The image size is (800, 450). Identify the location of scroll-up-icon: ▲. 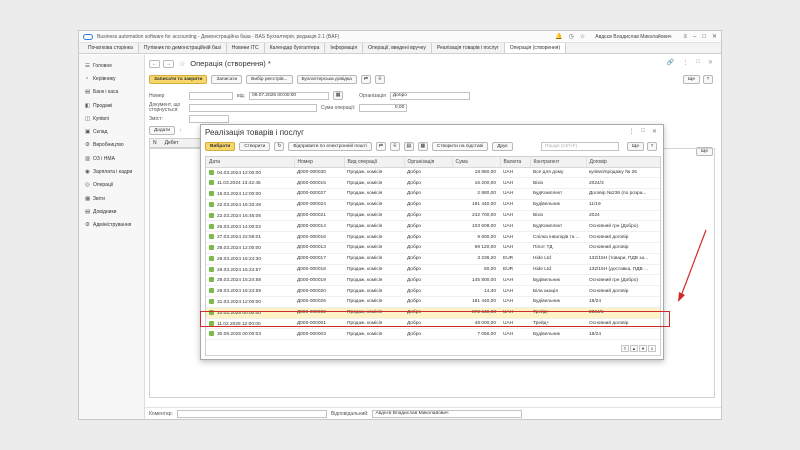
(634, 348).